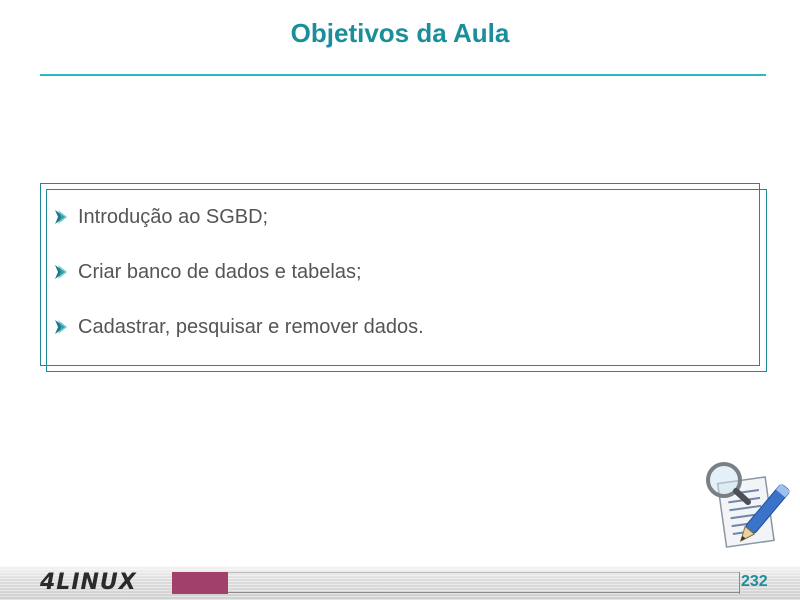 The width and height of the screenshot is (800, 600). What do you see at coordinates (754, 581) in the screenshot?
I see `page-number: 232` at bounding box center [754, 581].